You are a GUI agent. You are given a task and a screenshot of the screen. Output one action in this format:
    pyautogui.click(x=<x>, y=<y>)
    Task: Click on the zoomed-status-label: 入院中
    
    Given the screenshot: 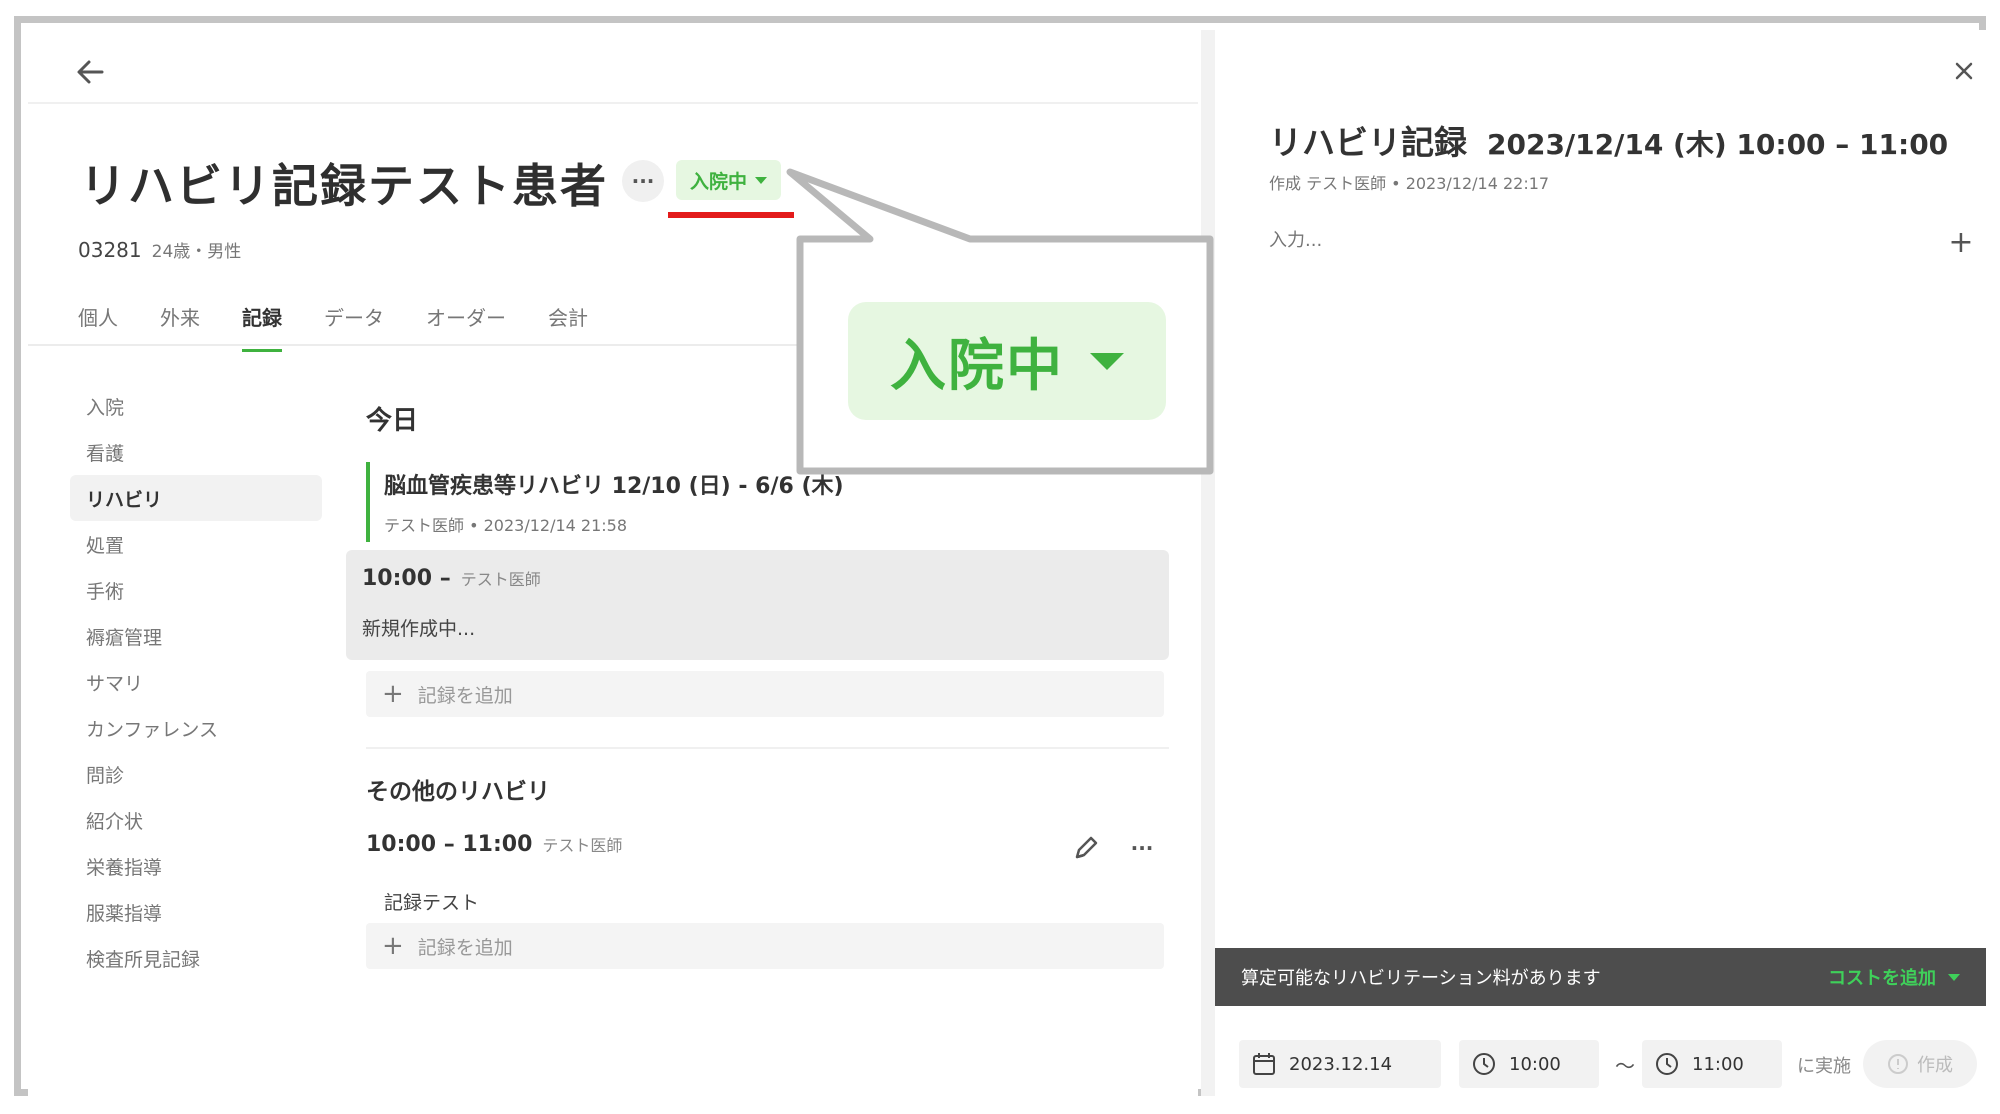 What is the action you would take?
    pyautogui.click(x=977, y=366)
    